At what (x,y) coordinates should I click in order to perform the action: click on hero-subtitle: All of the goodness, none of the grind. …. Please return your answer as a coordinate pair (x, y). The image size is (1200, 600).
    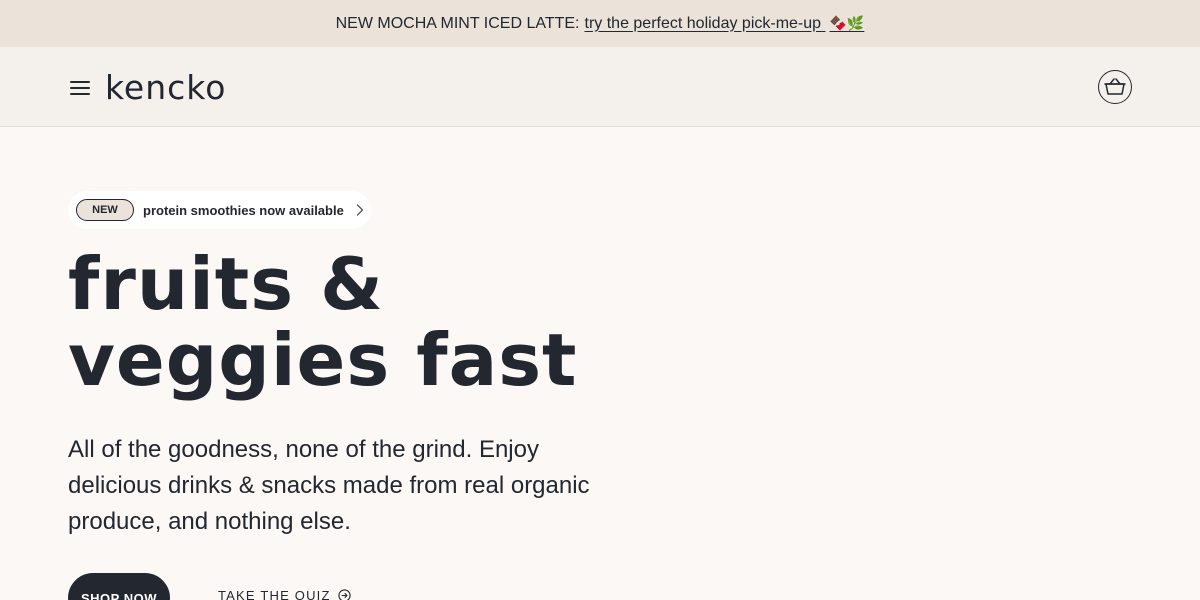
    Looking at the image, I should click on (329, 485).